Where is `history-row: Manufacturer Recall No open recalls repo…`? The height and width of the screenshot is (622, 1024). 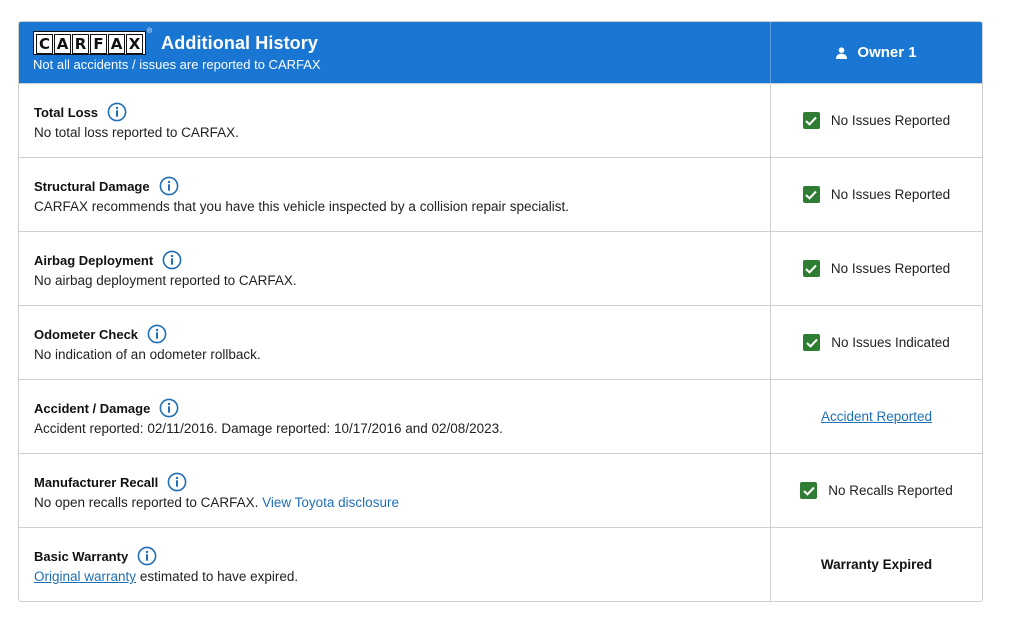 history-row: Manufacturer Recall No open recalls repo… is located at coordinates (500, 490).